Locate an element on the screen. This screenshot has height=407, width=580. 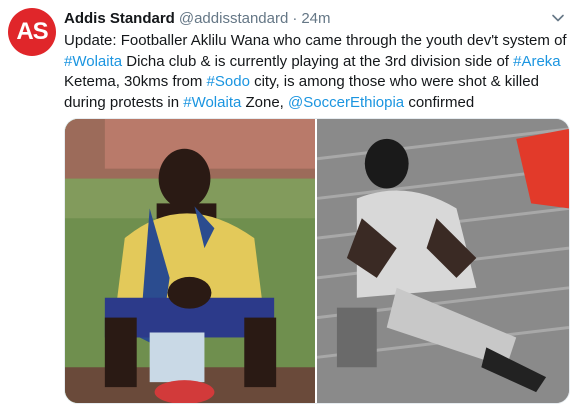
author-name: Addis Standard is located at coordinates (119, 18).